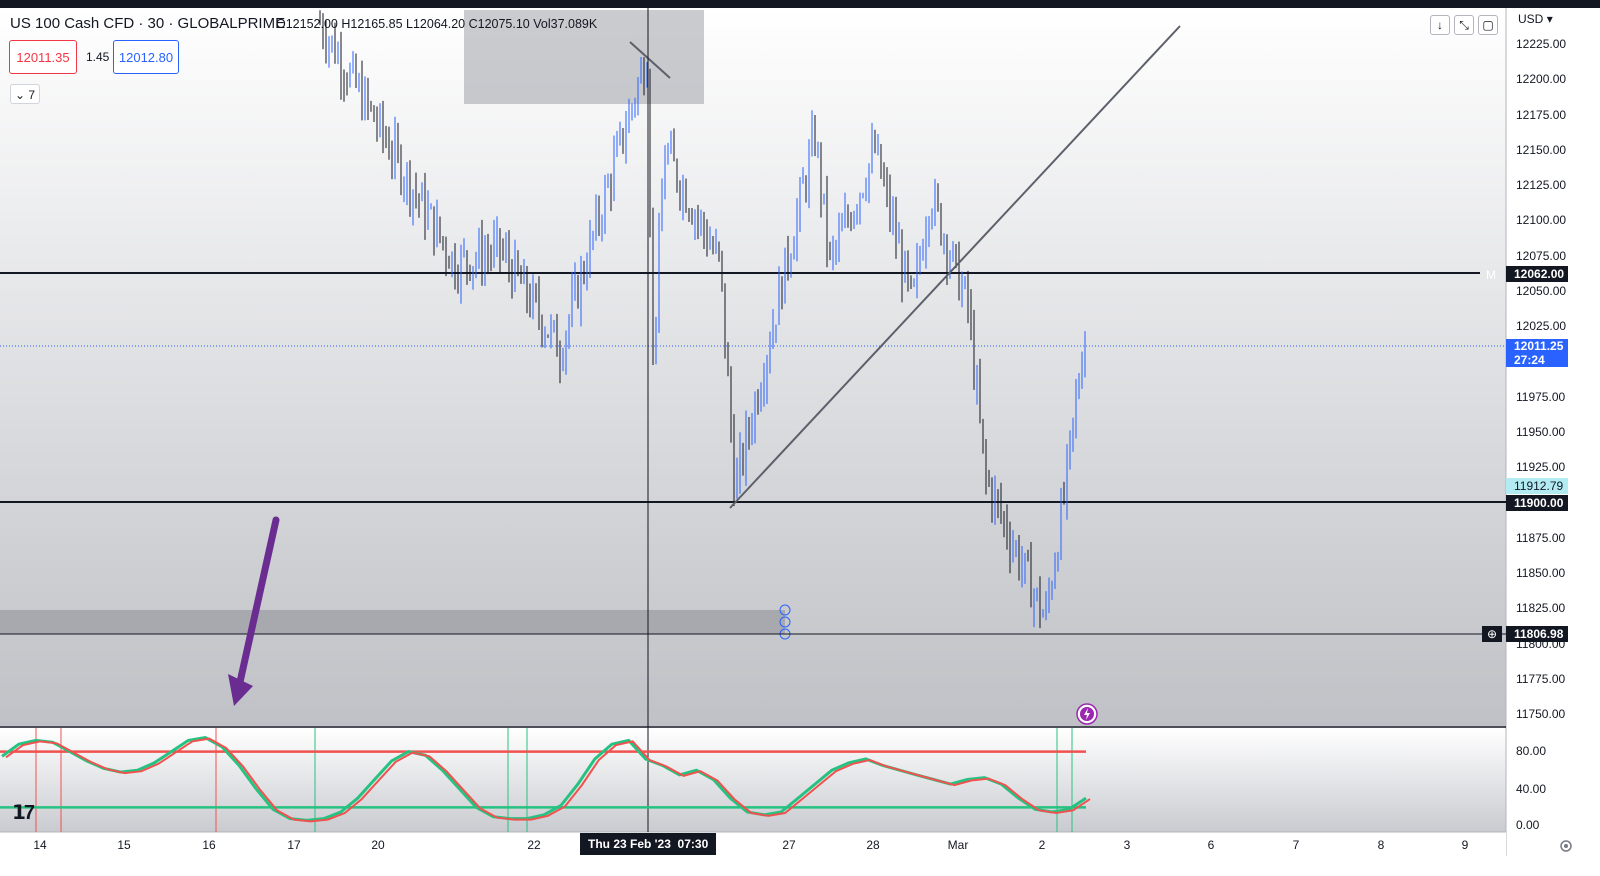 This screenshot has height=876, width=1600. Describe the element at coordinates (1531, 751) in the screenshot. I see `osc-tick: 80.00` at that location.